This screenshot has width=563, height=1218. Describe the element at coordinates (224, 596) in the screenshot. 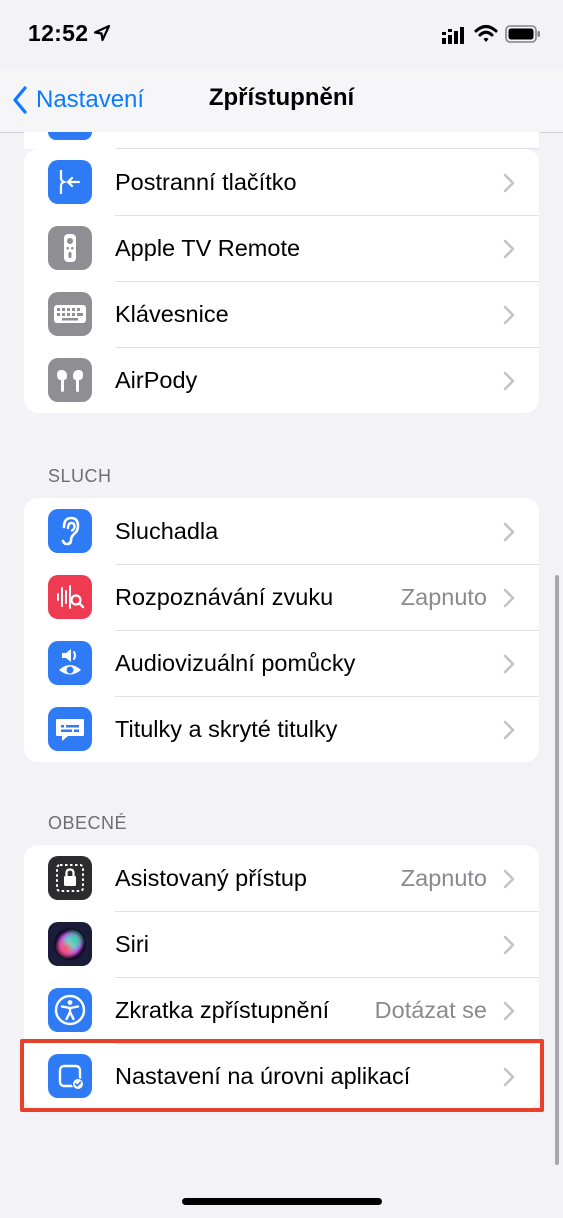

I see `row-label: Rozpoznávání zvuku` at that location.